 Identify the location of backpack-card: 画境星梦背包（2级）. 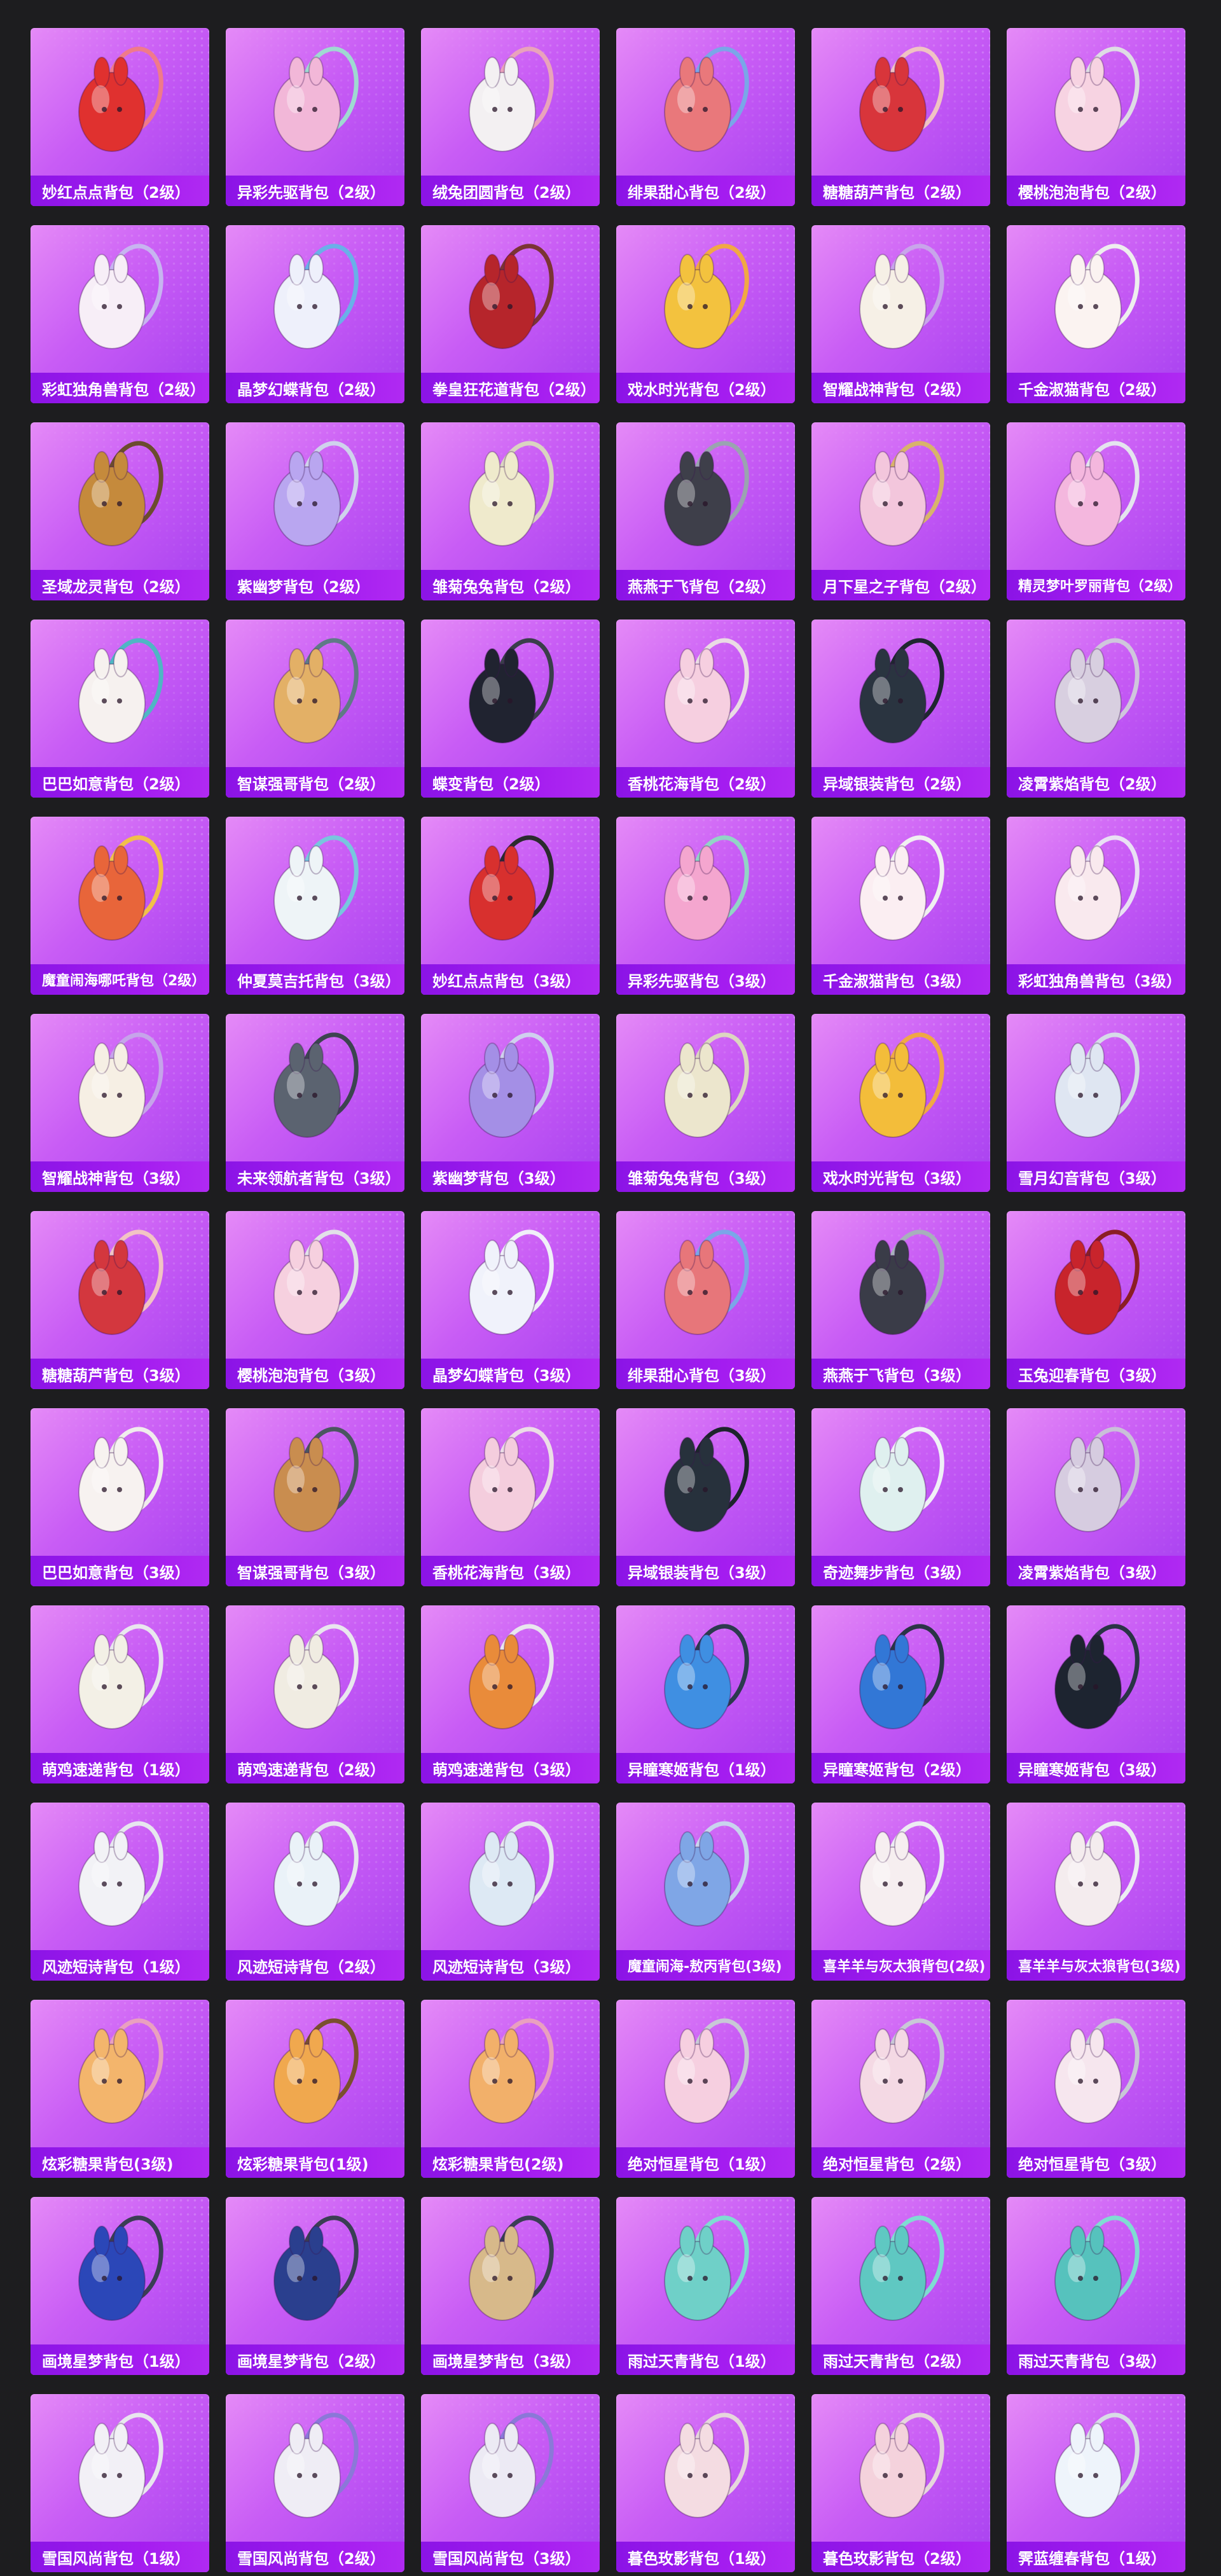
(315, 2286).